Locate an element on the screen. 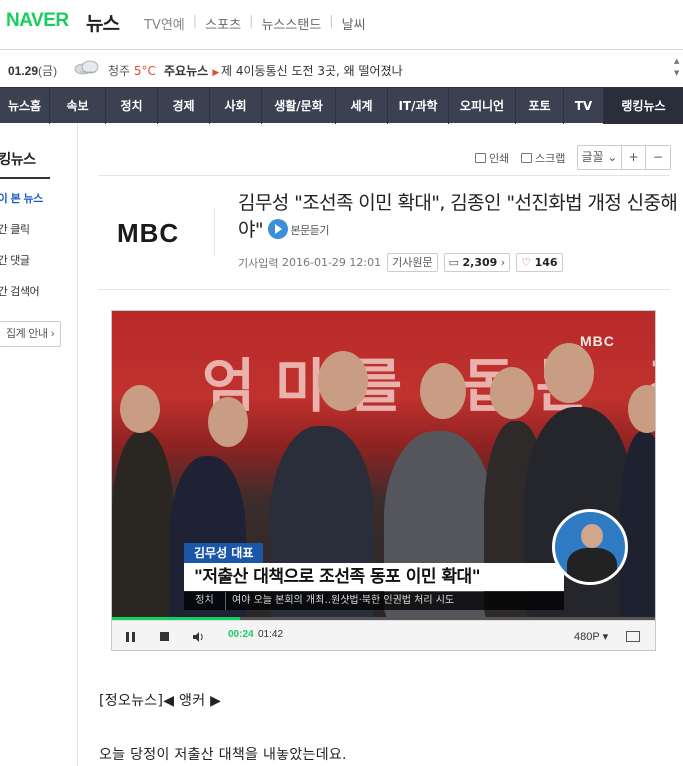  top-header: NAVER 뉴스 TV연예 | 스포츠 | 뉴스스탠드 | 날씨 is located at coordinates (341, 25).